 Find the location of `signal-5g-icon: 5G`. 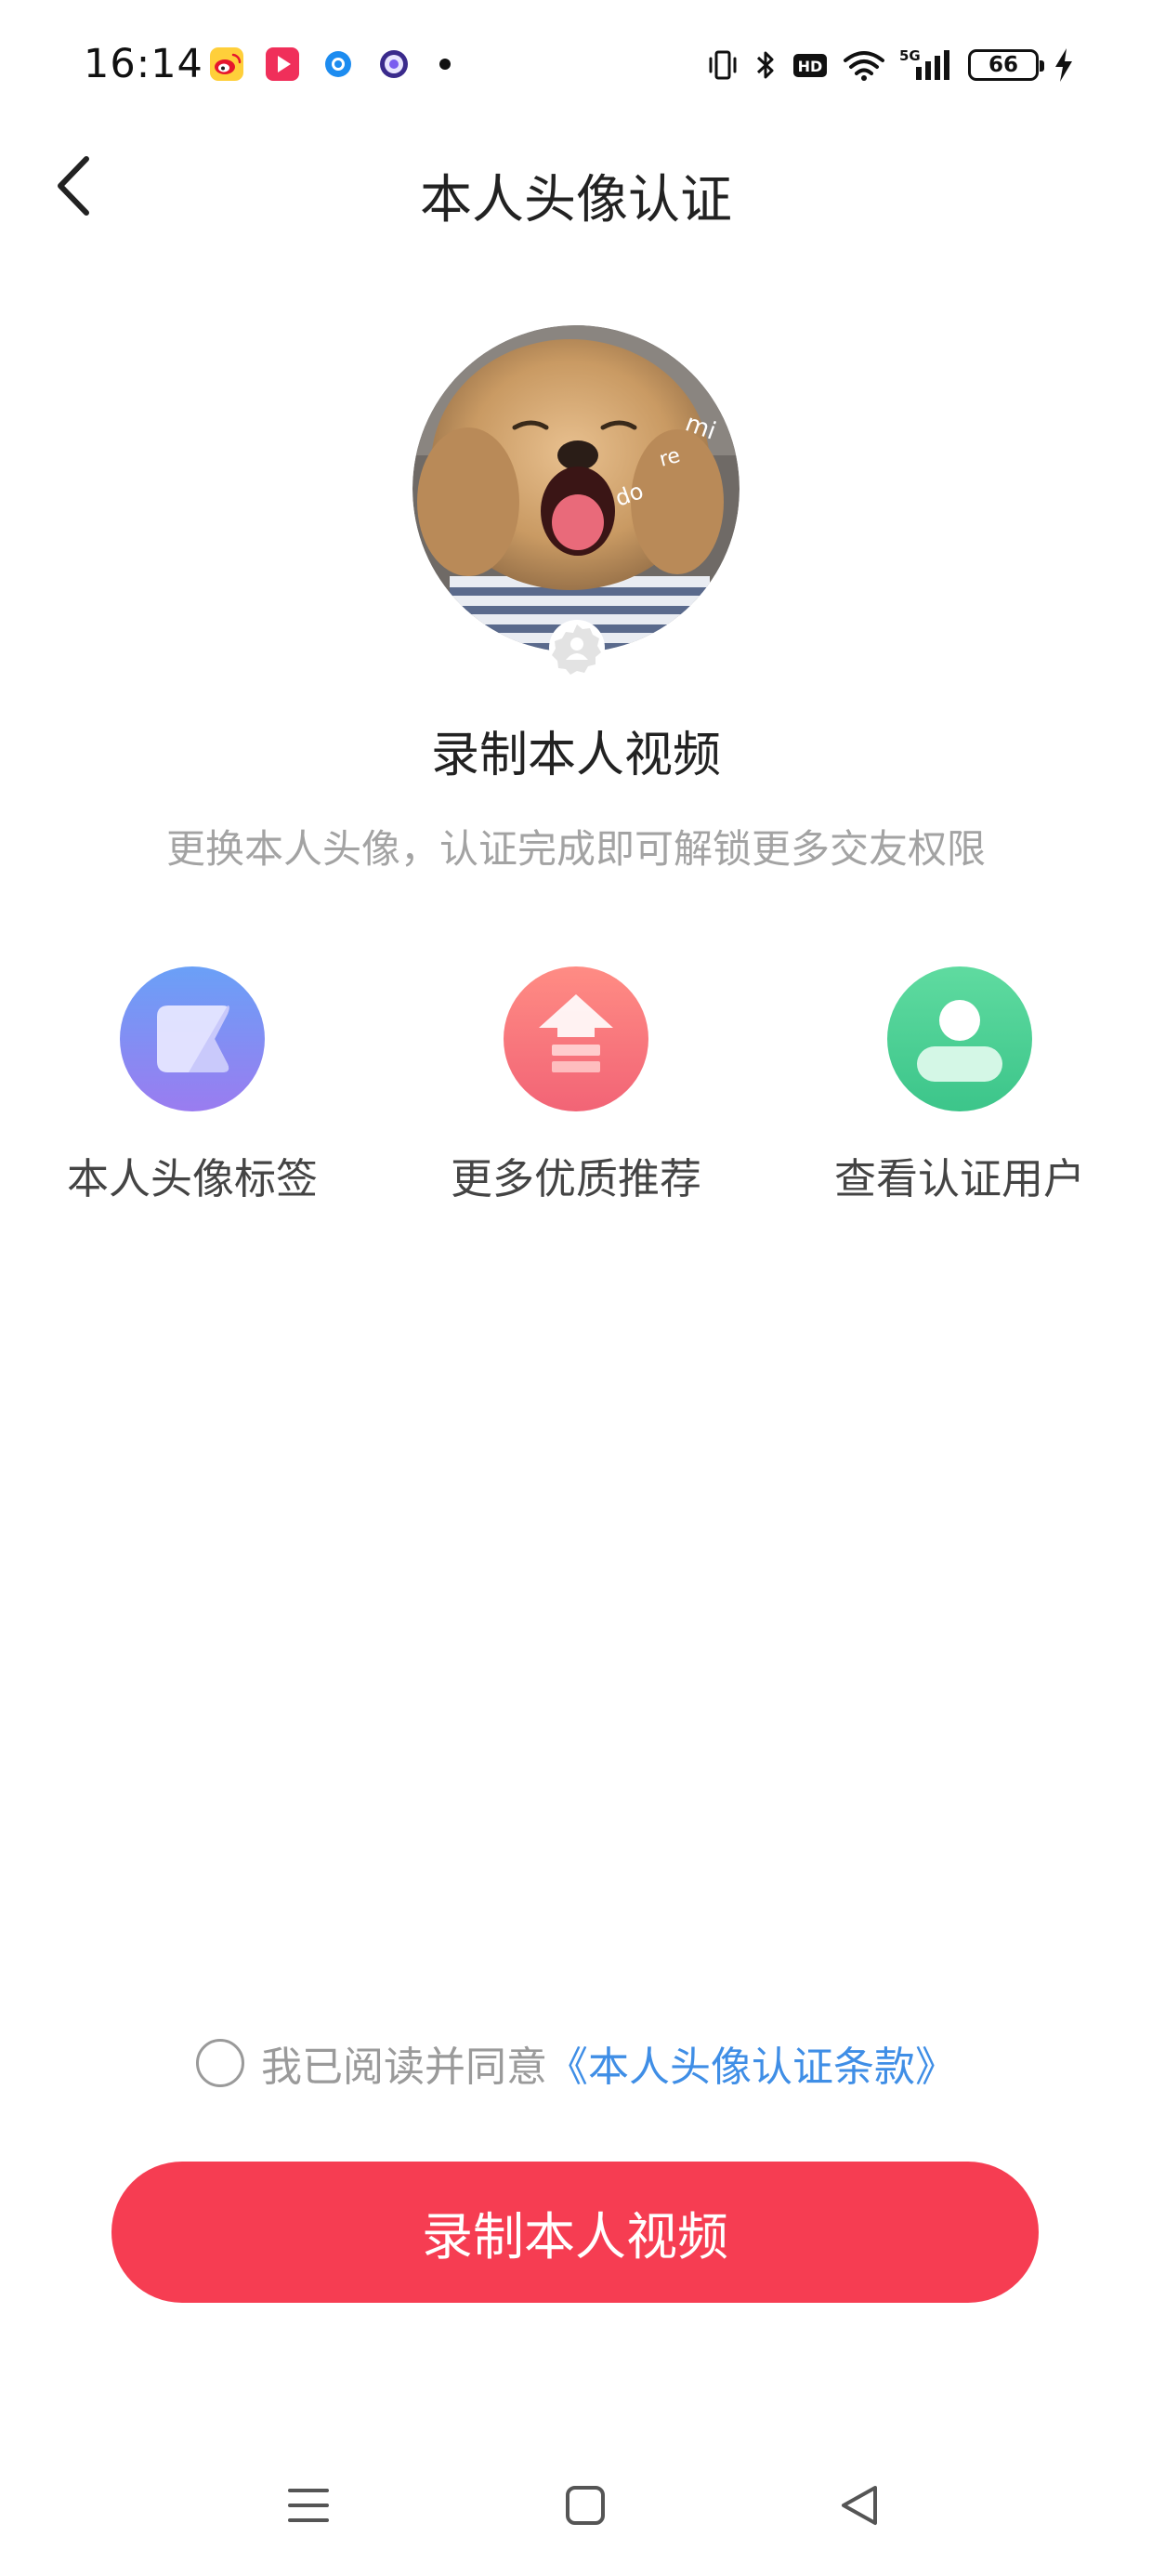

signal-5g-icon: 5G is located at coordinates (924, 63).